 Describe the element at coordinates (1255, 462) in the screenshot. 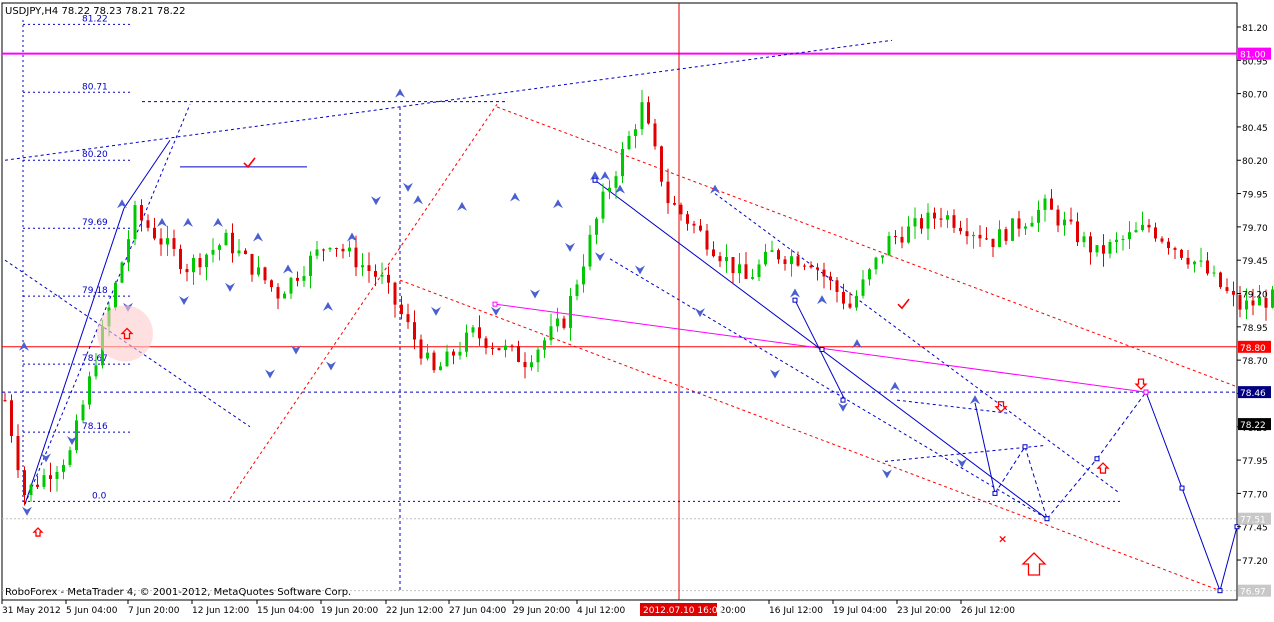

I see `y-tick-label: 77.95` at that location.